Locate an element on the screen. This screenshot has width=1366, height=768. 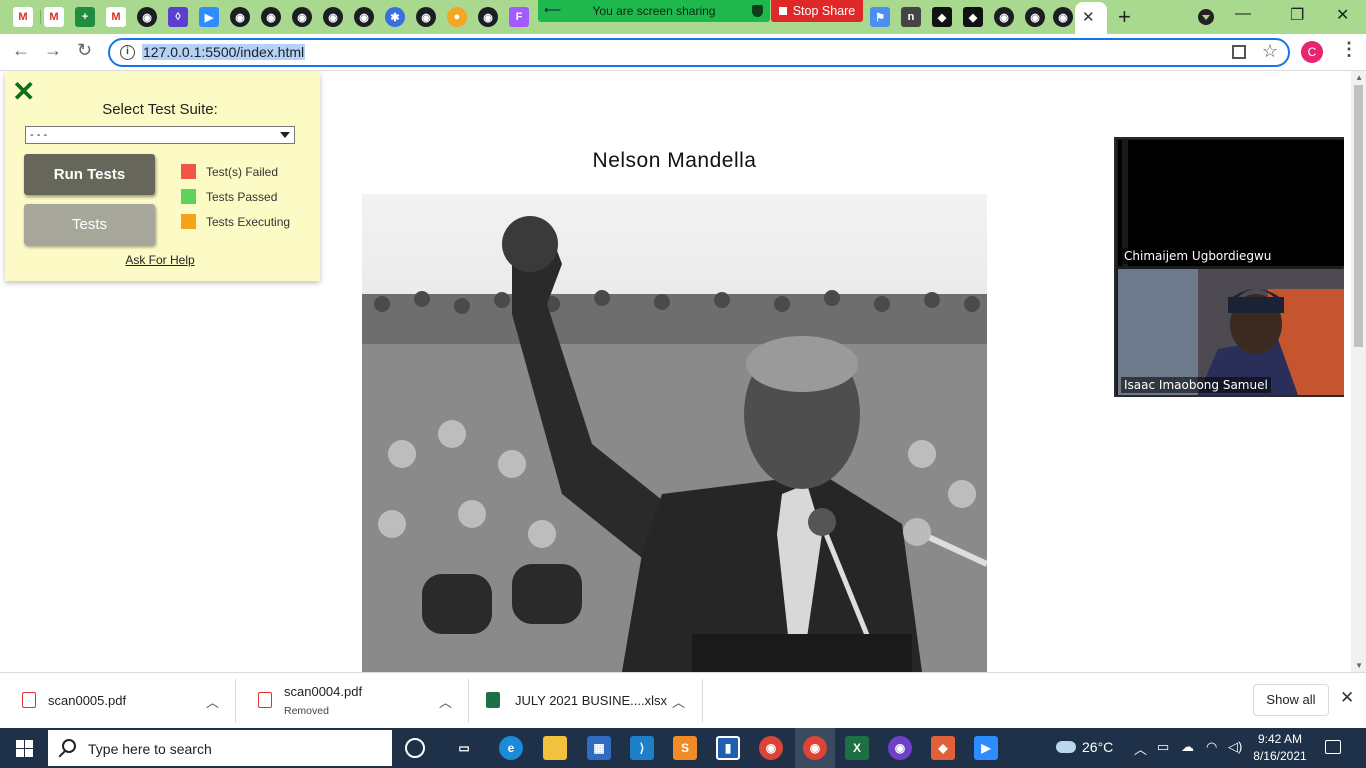
tab-divider is located at coordinates (40, 17).